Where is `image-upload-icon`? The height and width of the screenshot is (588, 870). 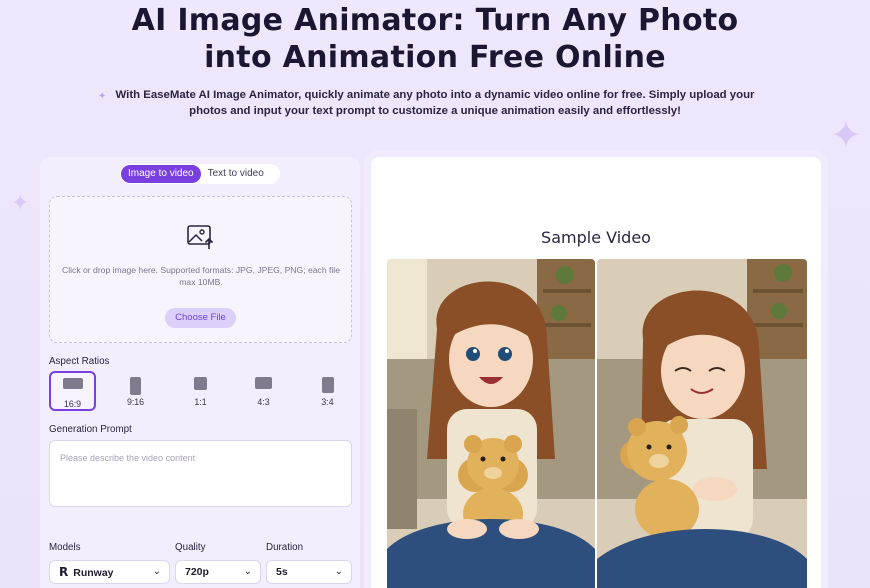
image-upload-icon is located at coordinates (200, 237).